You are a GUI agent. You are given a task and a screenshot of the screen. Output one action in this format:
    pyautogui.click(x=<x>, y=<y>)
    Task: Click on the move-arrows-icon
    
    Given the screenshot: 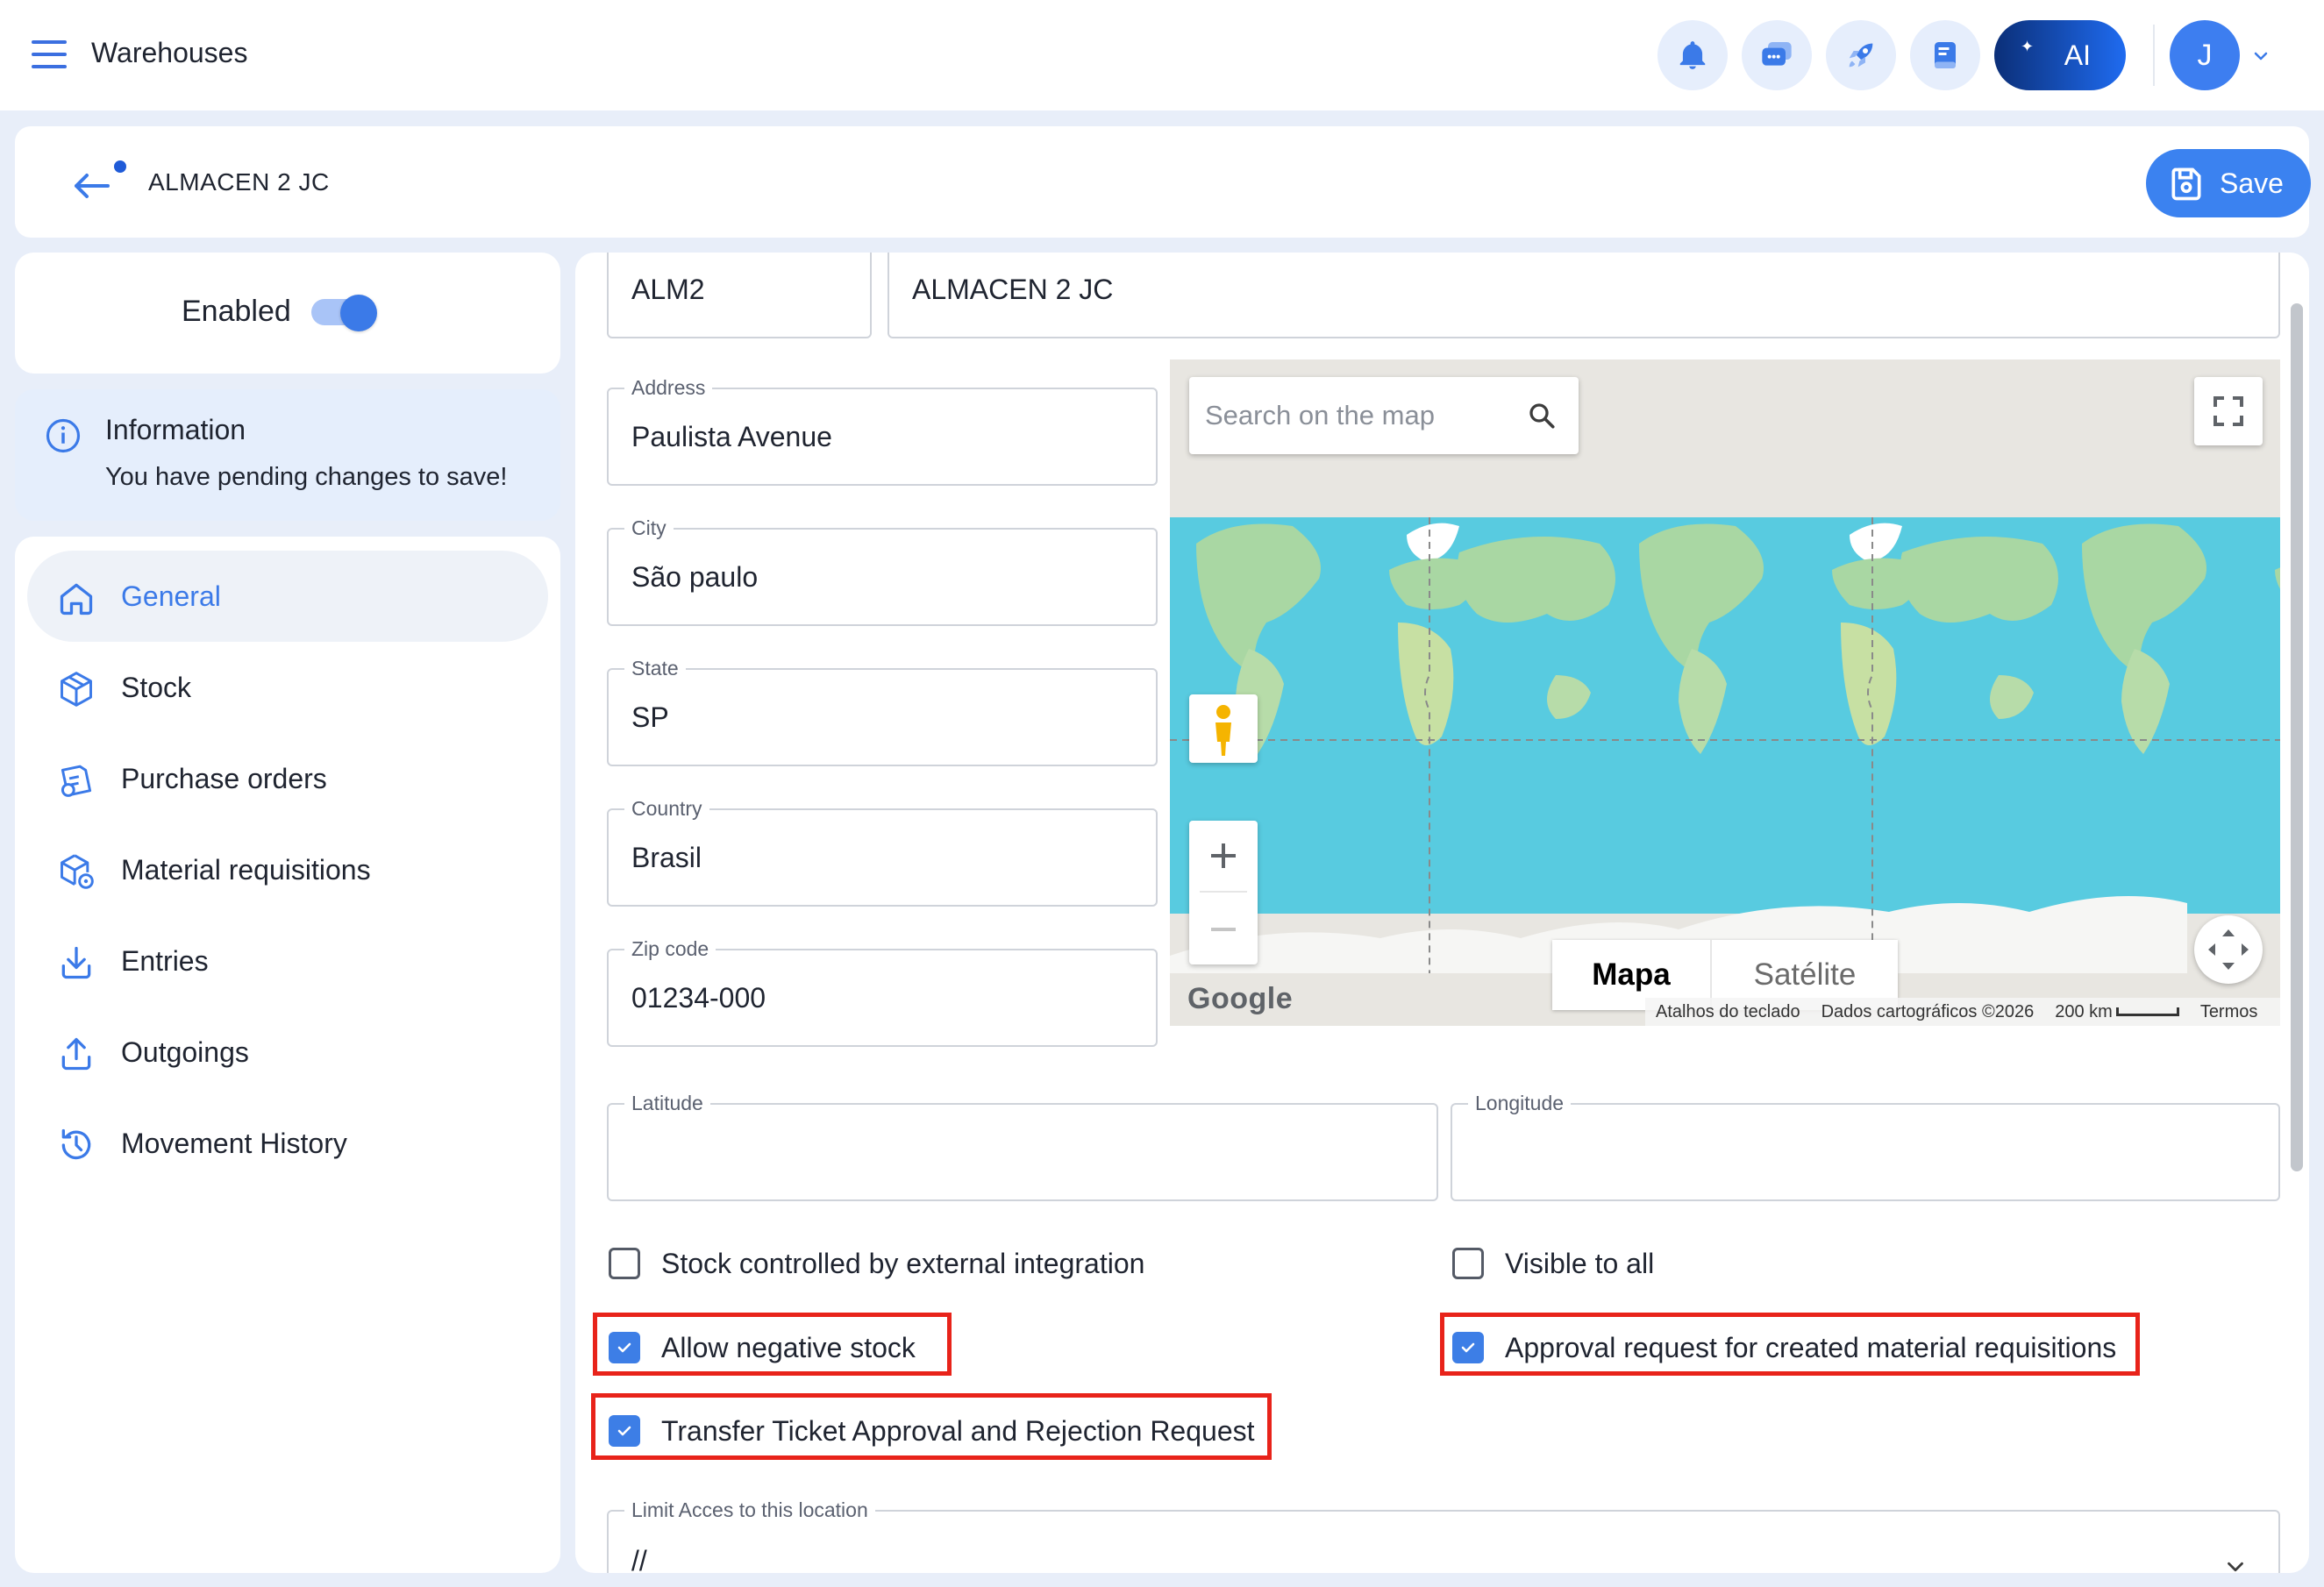 What is the action you would take?
    pyautogui.click(x=2228, y=949)
    